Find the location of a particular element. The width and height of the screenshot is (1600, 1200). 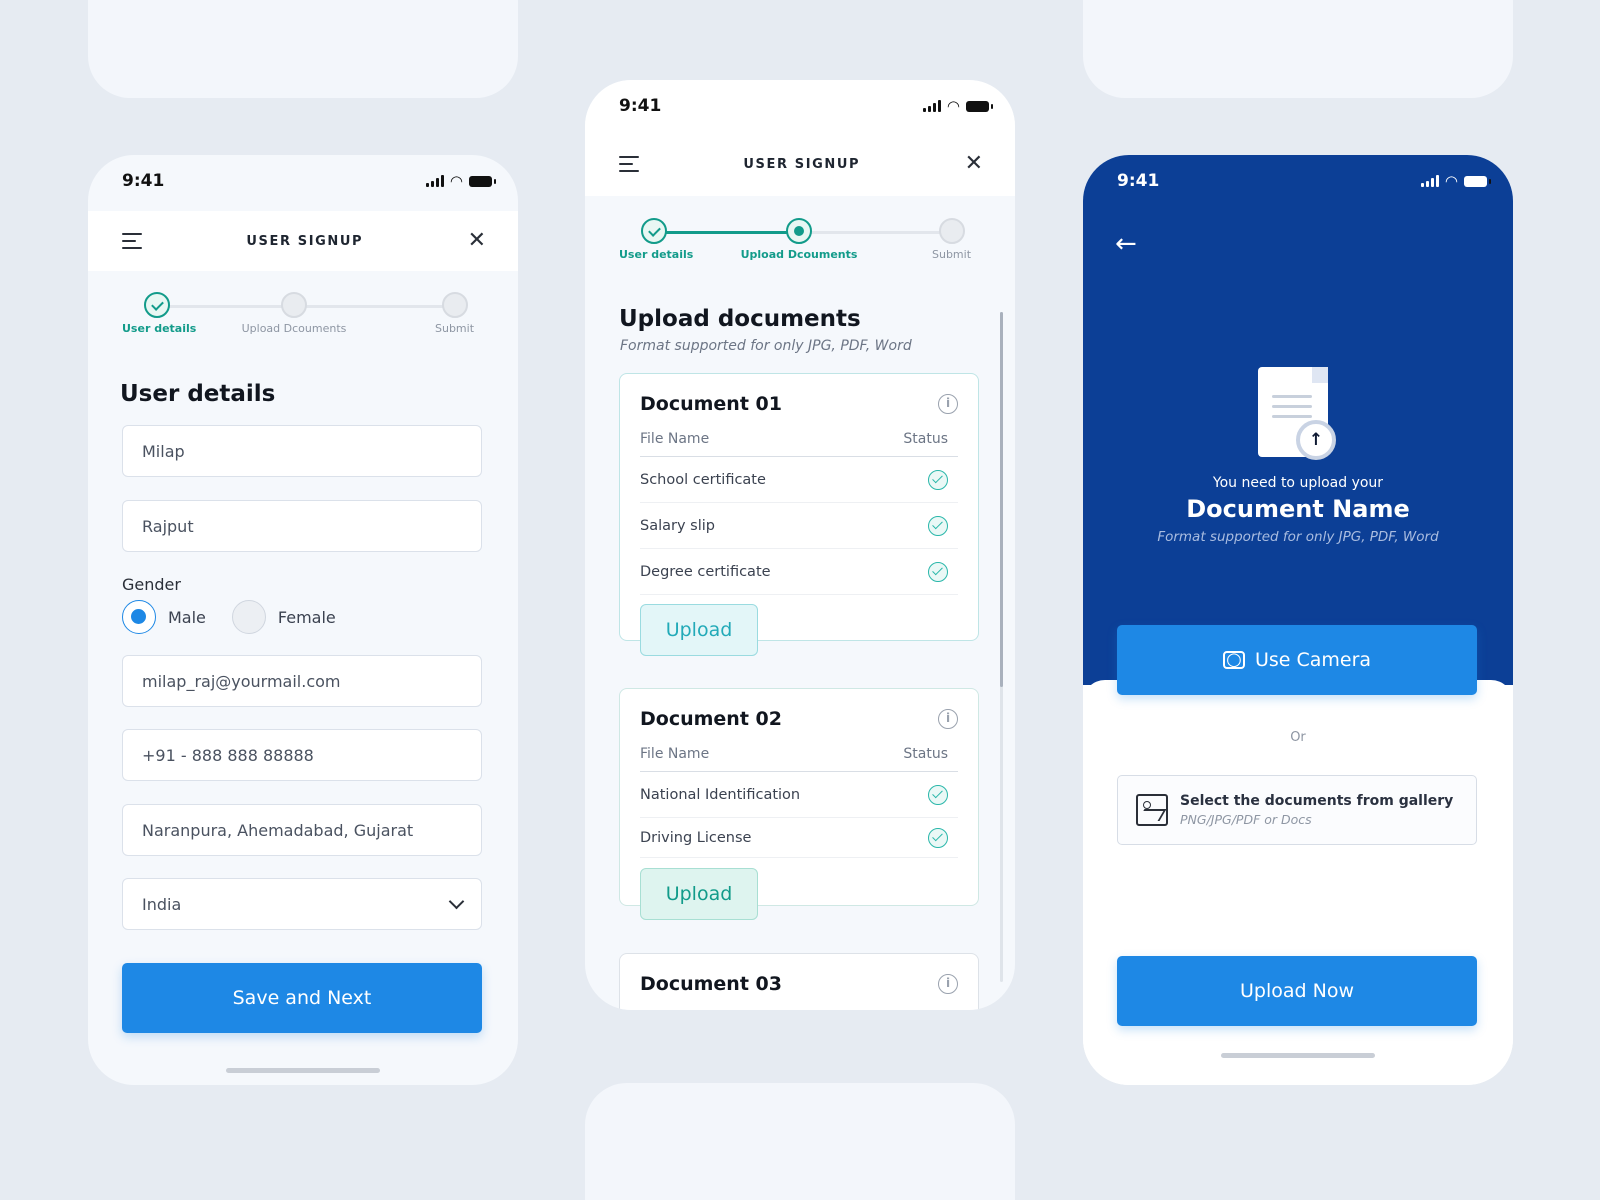

ghost-card-bottom-center is located at coordinates (800, 1141).